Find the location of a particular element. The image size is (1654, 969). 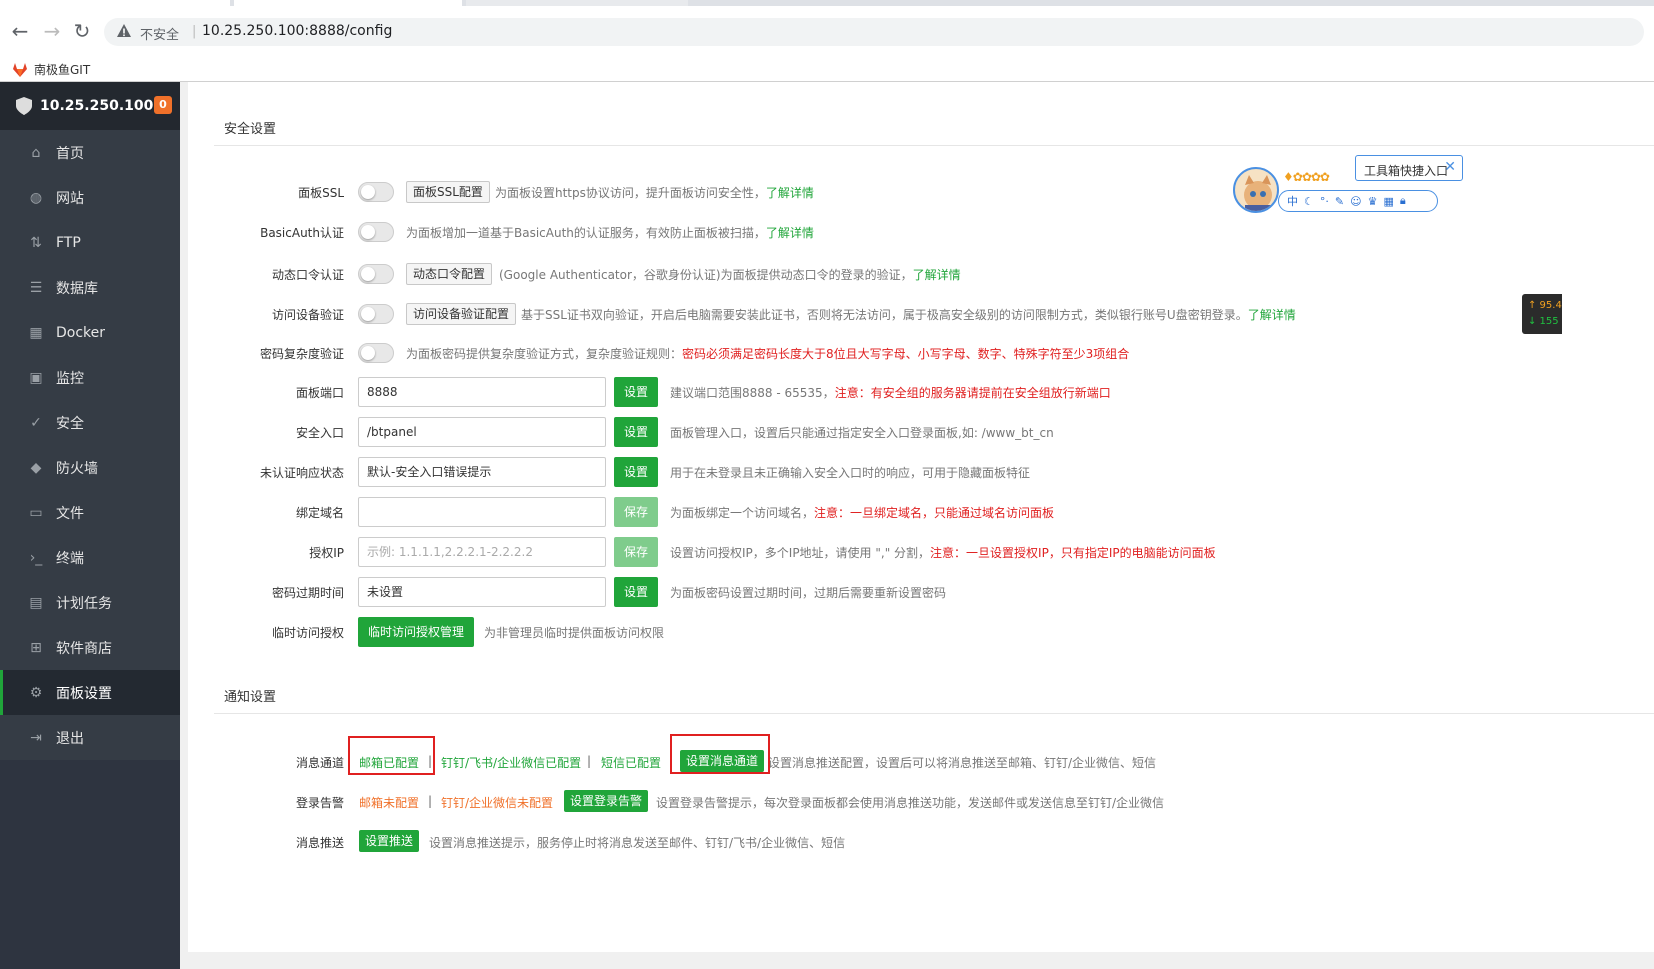

row-password-expire: 密码过期时间 未设置 设置 为面板密码设置过期时间，过期后需要重新设置密码 is located at coordinates (921, 592).